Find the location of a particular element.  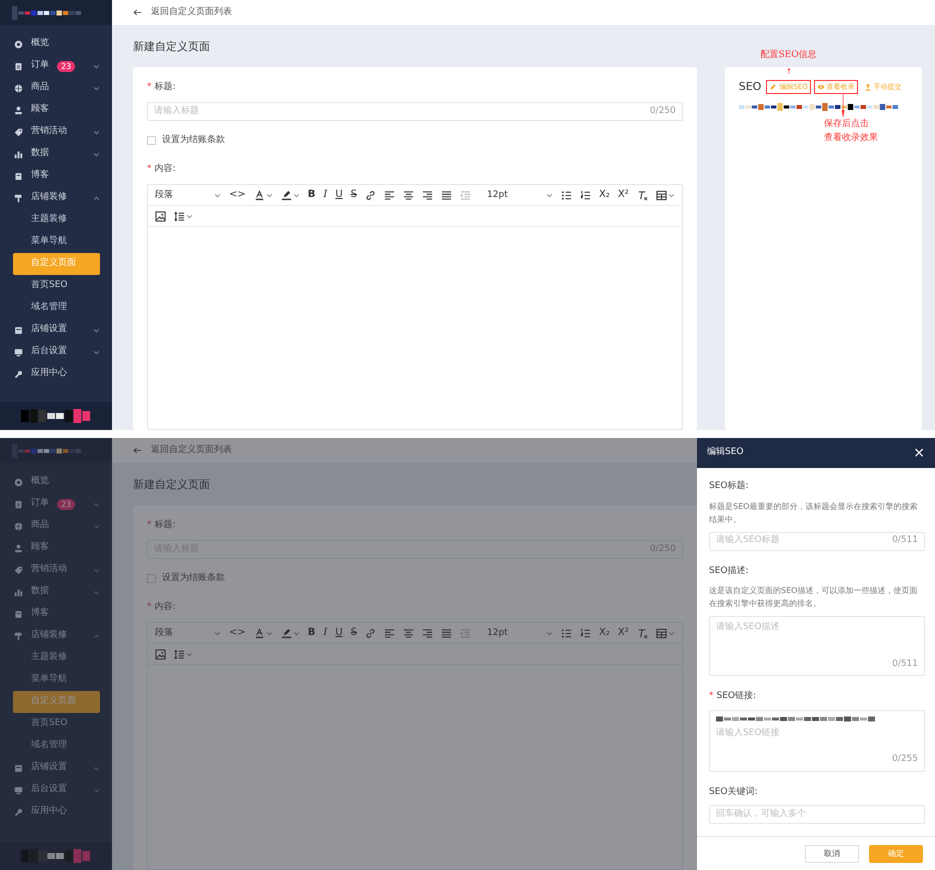

sidebar-item-label: 营销活动 is located at coordinates (49, 131).